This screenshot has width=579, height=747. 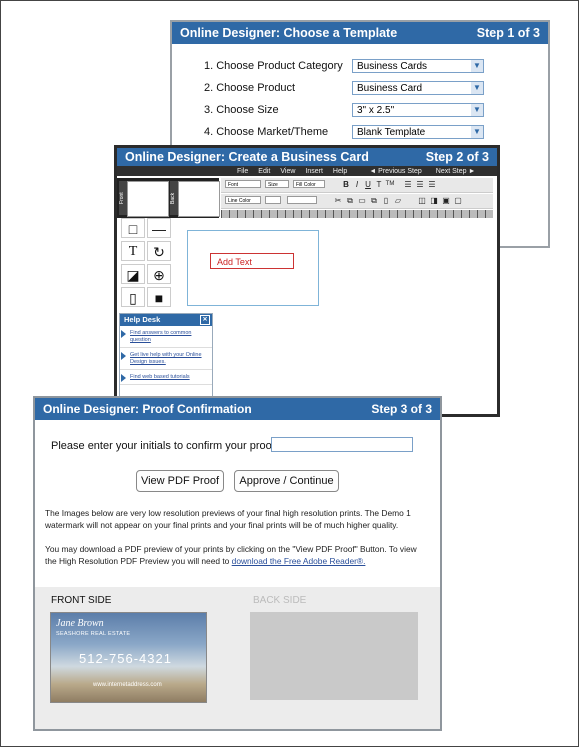 What do you see at coordinates (133, 274) in the screenshot?
I see `paint-bucket-icon: ◪` at bounding box center [133, 274].